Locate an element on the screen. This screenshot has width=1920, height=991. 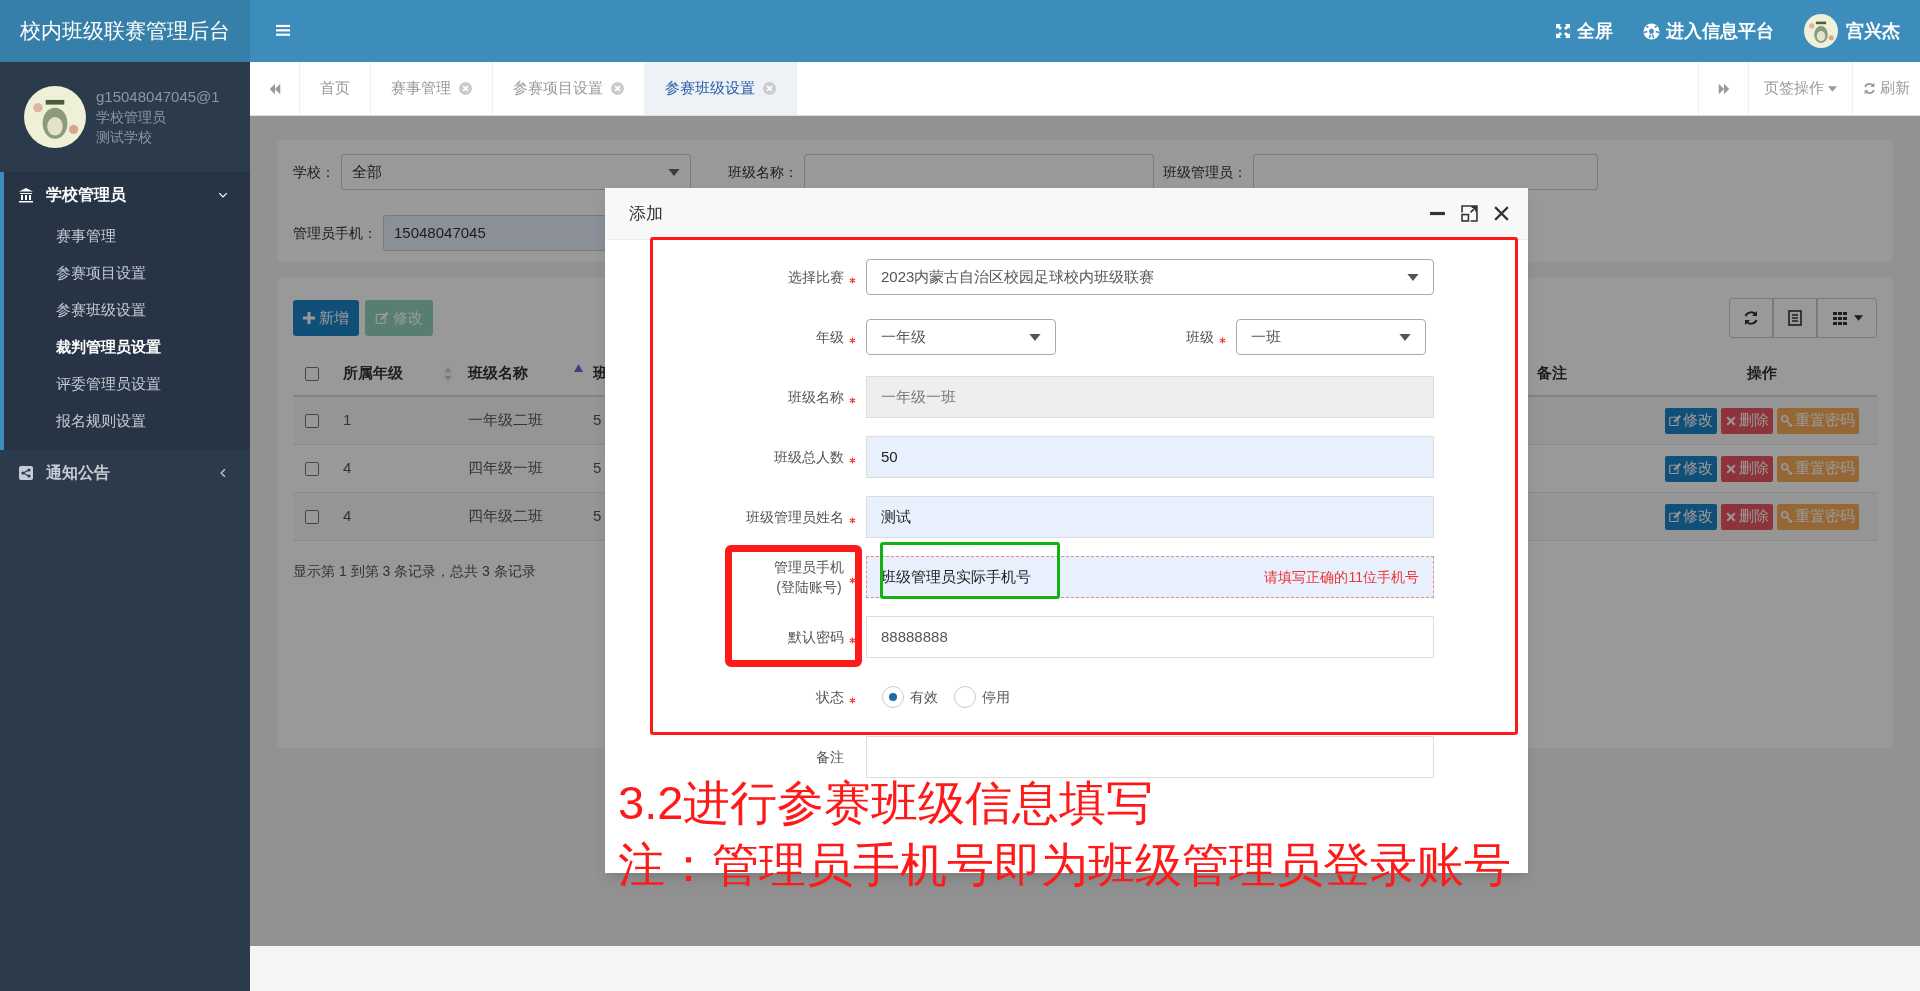
table-cell: 1 is located at coordinates (347, 420).